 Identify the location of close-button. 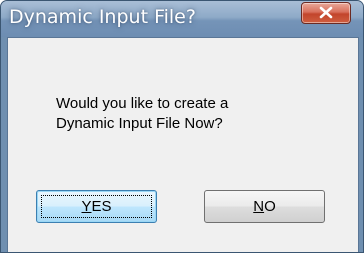
(326, 13).